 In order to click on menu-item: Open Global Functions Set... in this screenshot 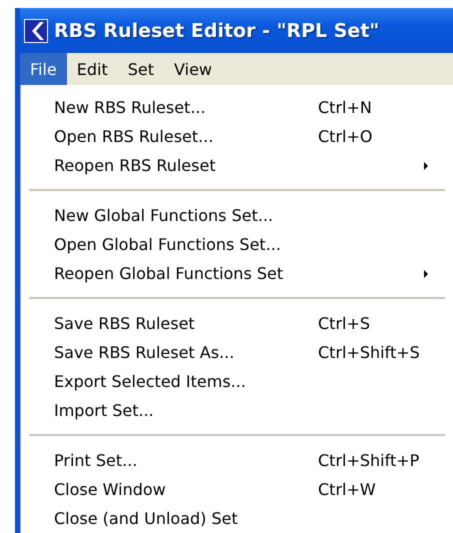, I will do `click(237, 244)`.